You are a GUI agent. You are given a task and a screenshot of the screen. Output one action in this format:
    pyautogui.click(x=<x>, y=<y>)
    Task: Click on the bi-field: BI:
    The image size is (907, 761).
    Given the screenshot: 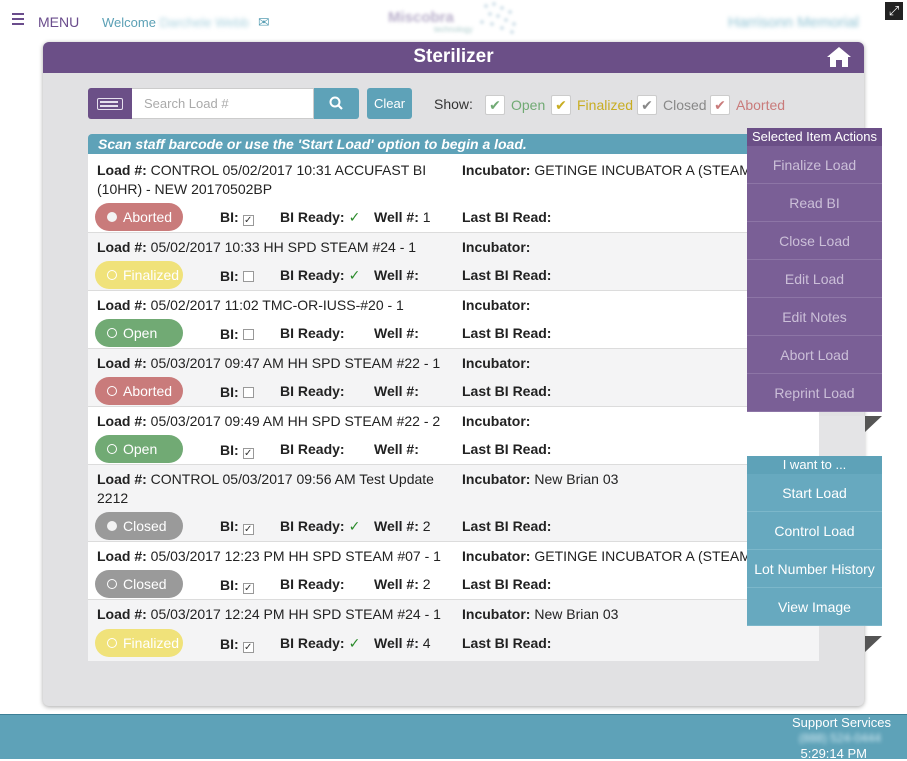 What is the action you would take?
    pyautogui.click(x=237, y=276)
    